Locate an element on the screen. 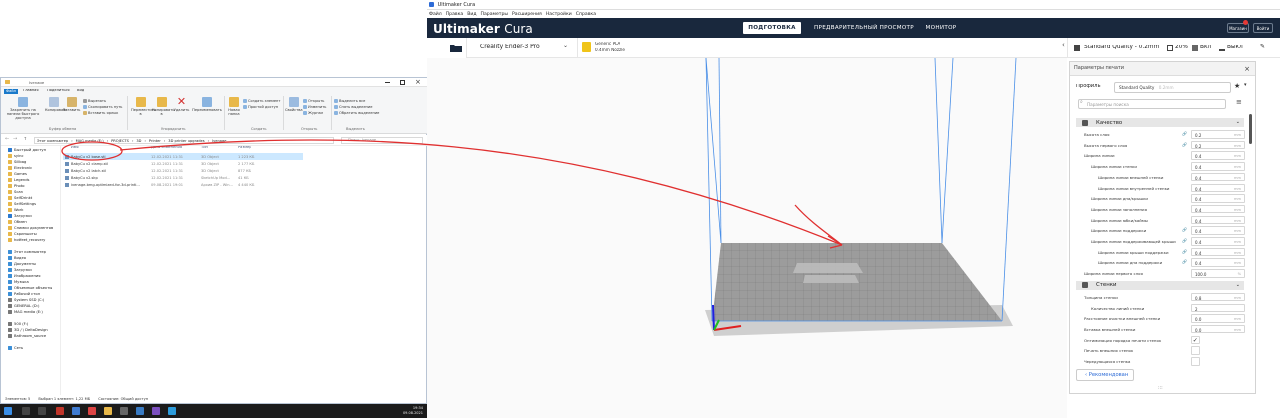 This screenshot has width=1280, height=418. menu-item: Правка is located at coordinates (454, 14).